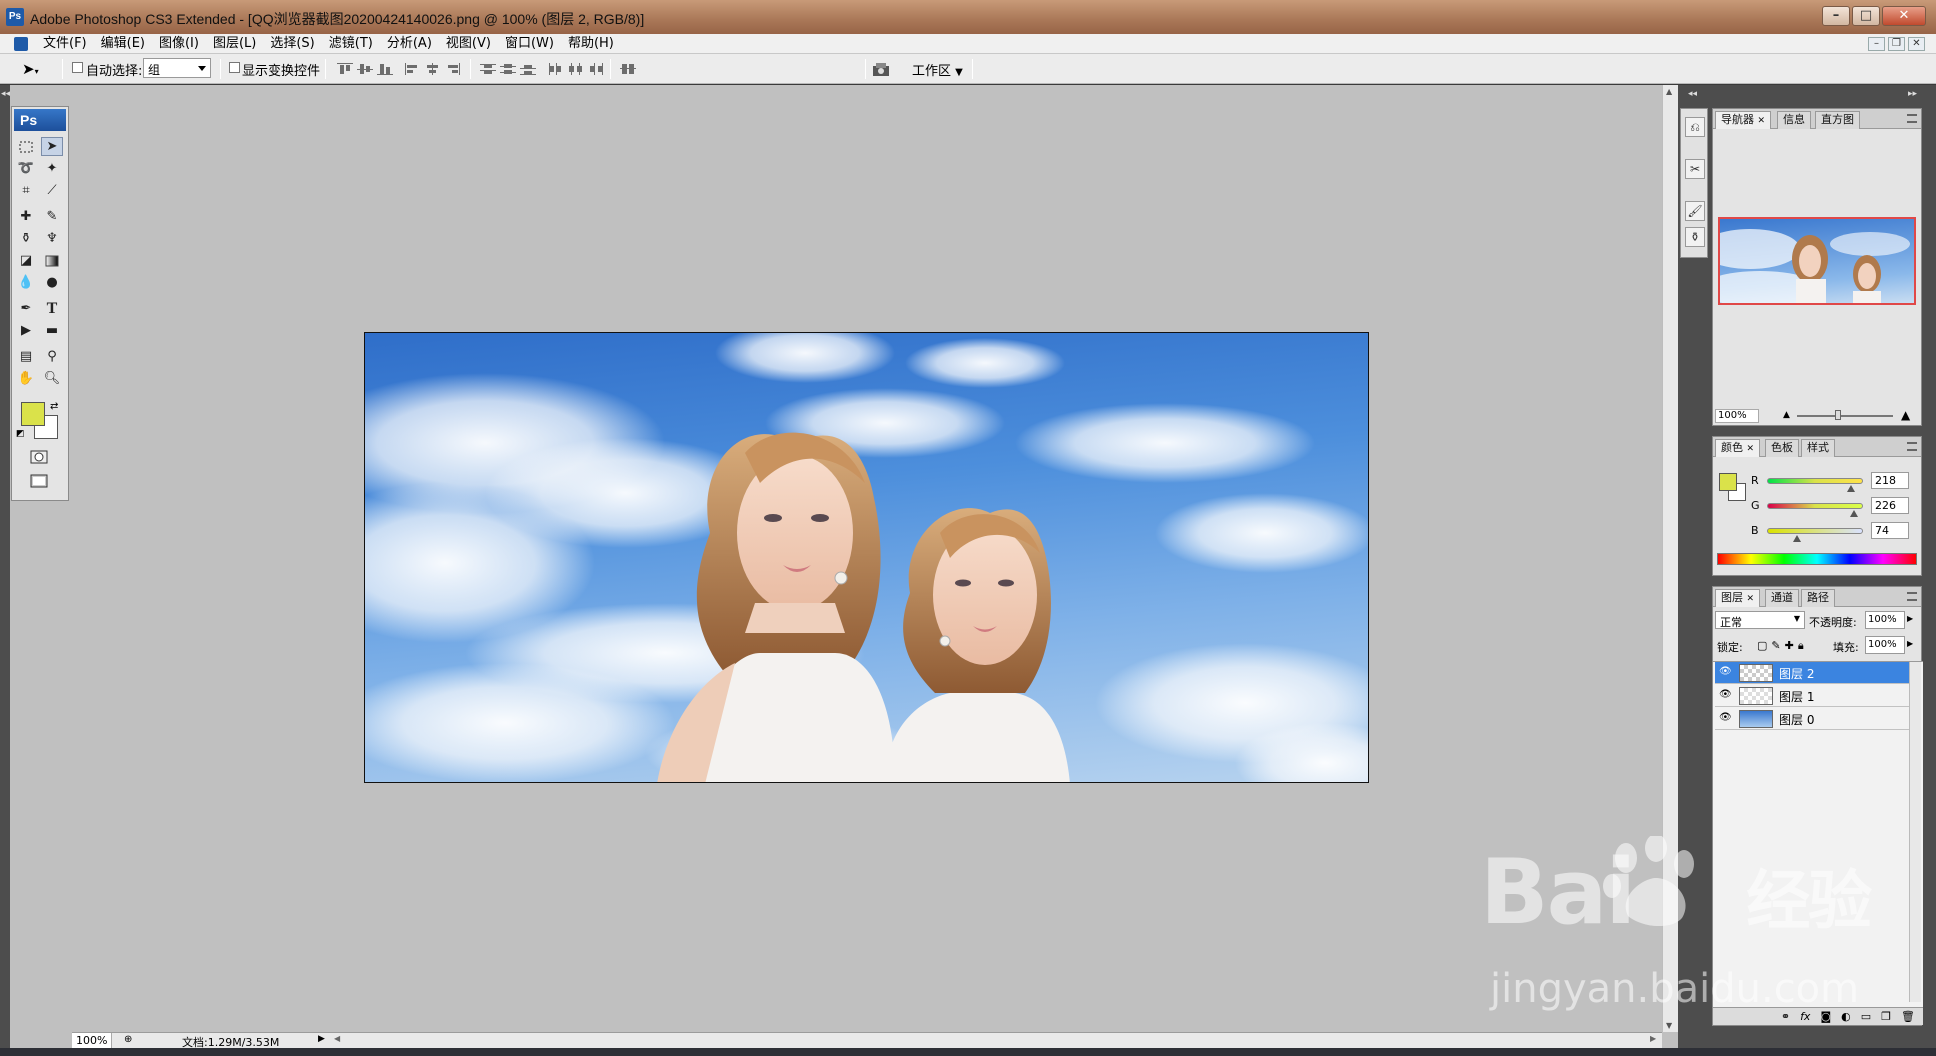 This screenshot has width=1936, height=1056. What do you see at coordinates (65, 44) in the screenshot?
I see `menu-file: 文件(F)` at bounding box center [65, 44].